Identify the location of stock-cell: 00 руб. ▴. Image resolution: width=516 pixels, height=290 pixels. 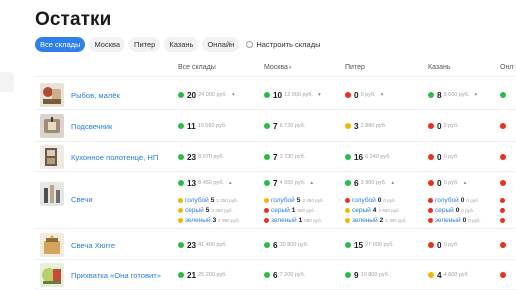
(447, 183).